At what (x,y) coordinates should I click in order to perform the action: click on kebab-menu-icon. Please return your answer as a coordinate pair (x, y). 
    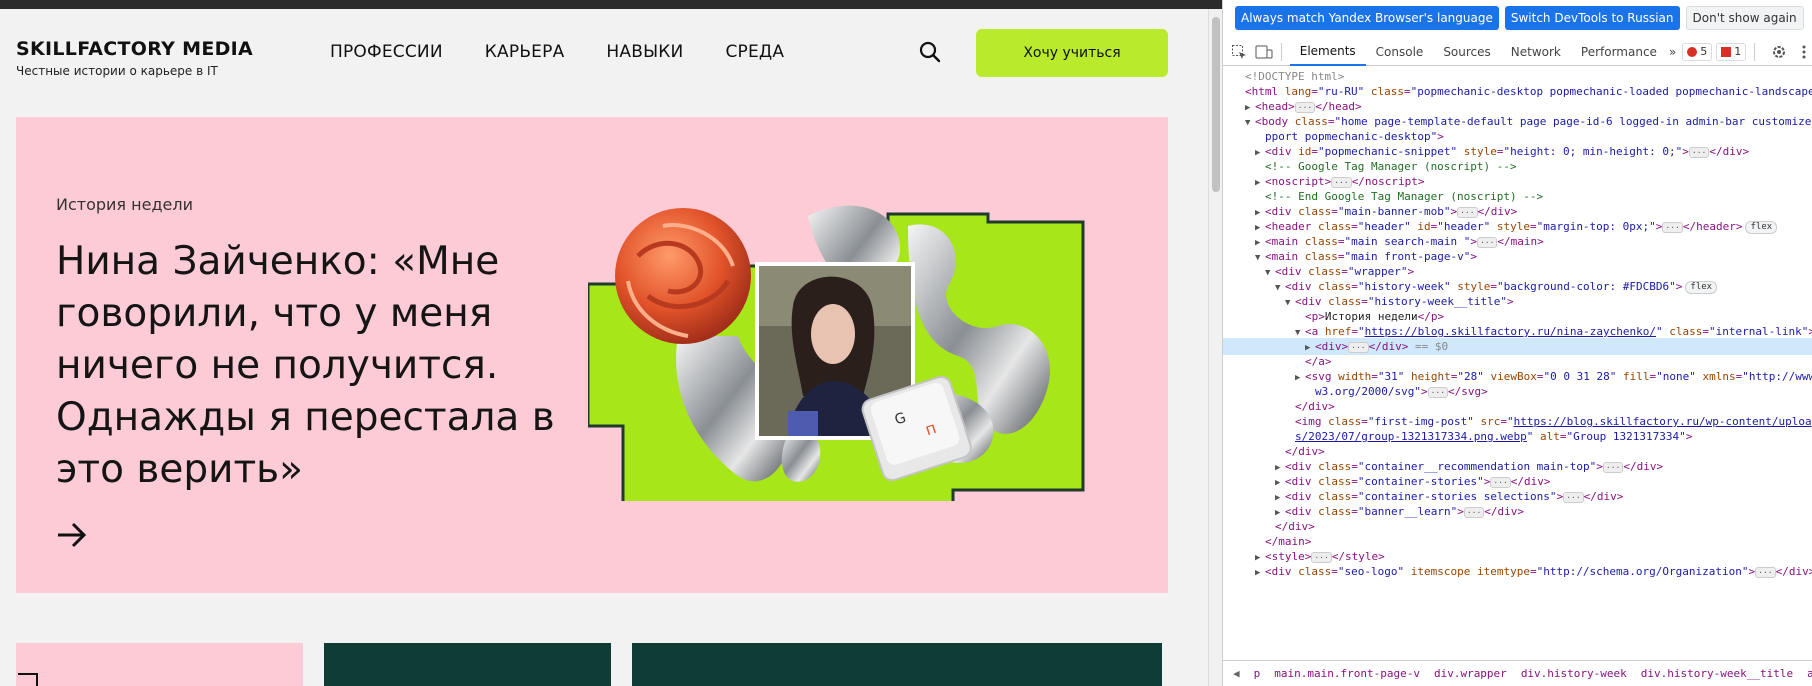
    Looking at the image, I should click on (1803, 52).